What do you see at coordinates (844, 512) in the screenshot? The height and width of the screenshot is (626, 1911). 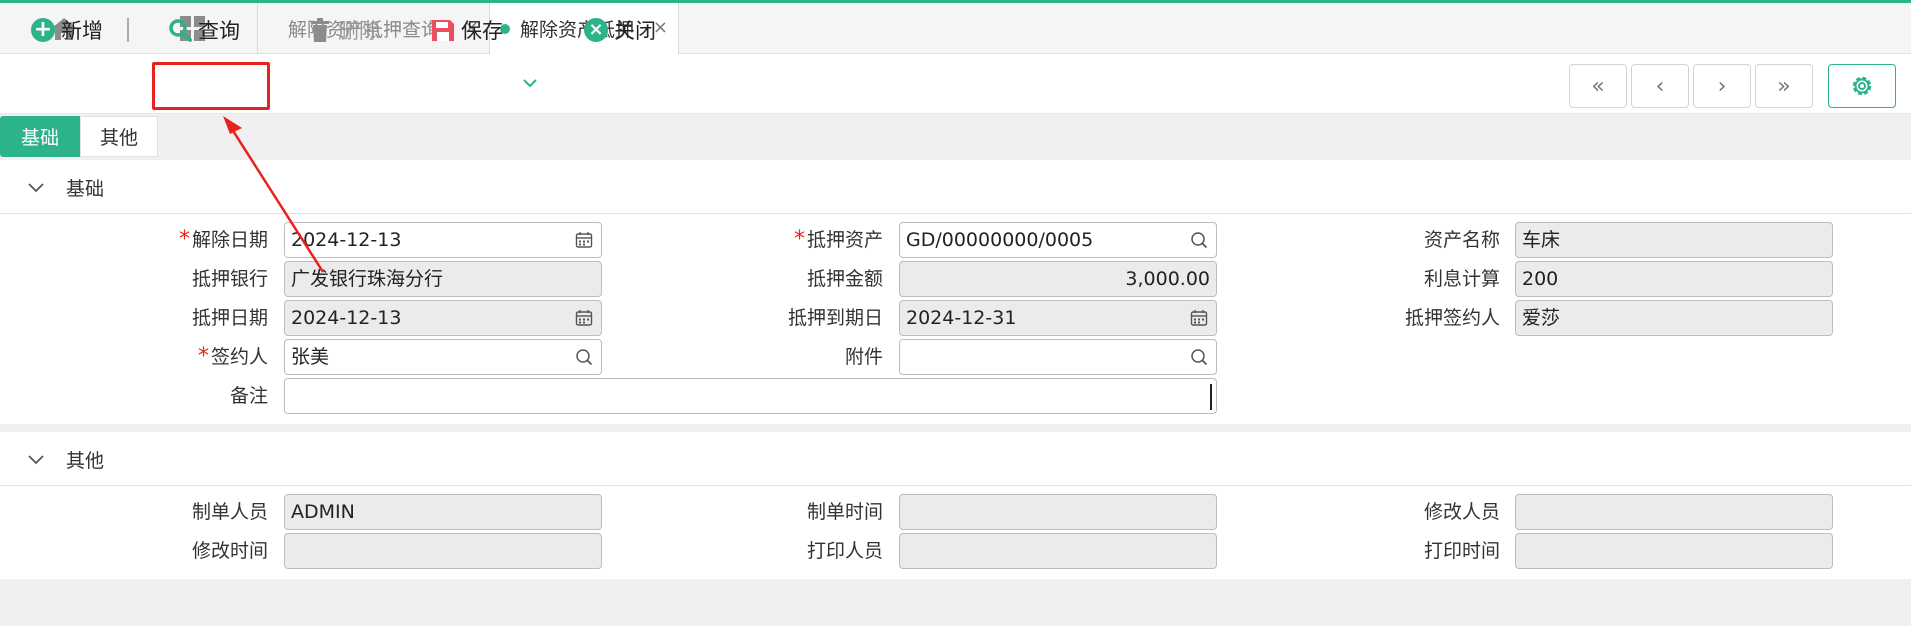 I see `create-time-label: 制单时间` at bounding box center [844, 512].